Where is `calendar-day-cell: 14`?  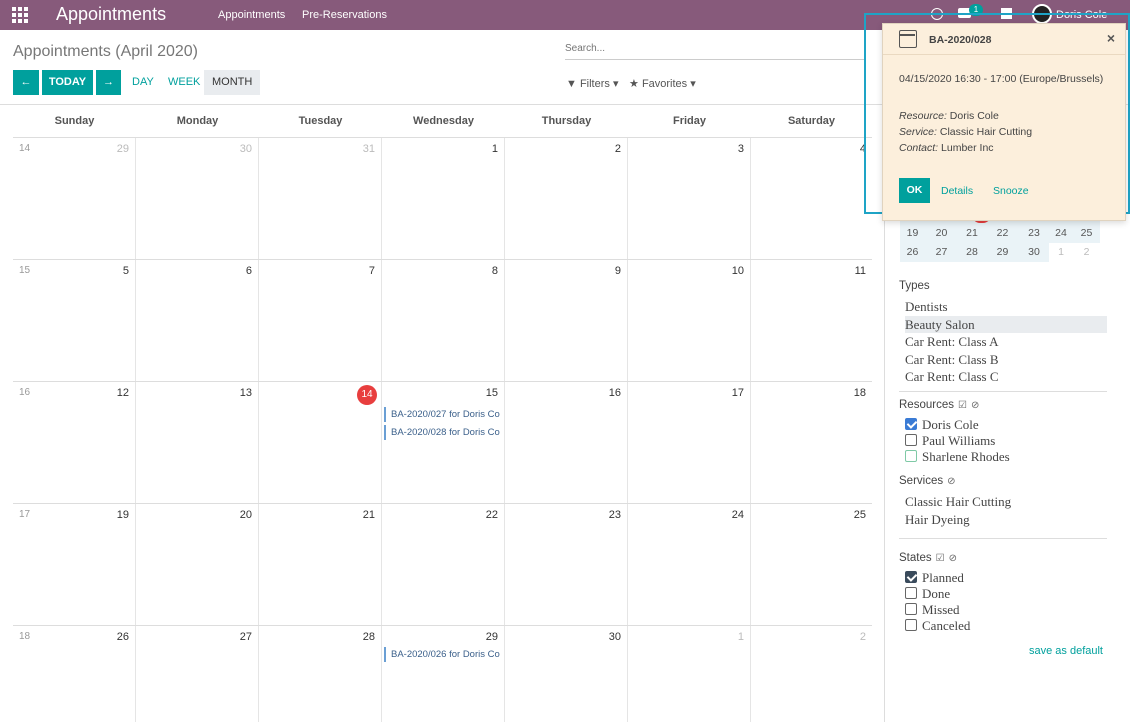 calendar-day-cell: 14 is located at coordinates (320, 442).